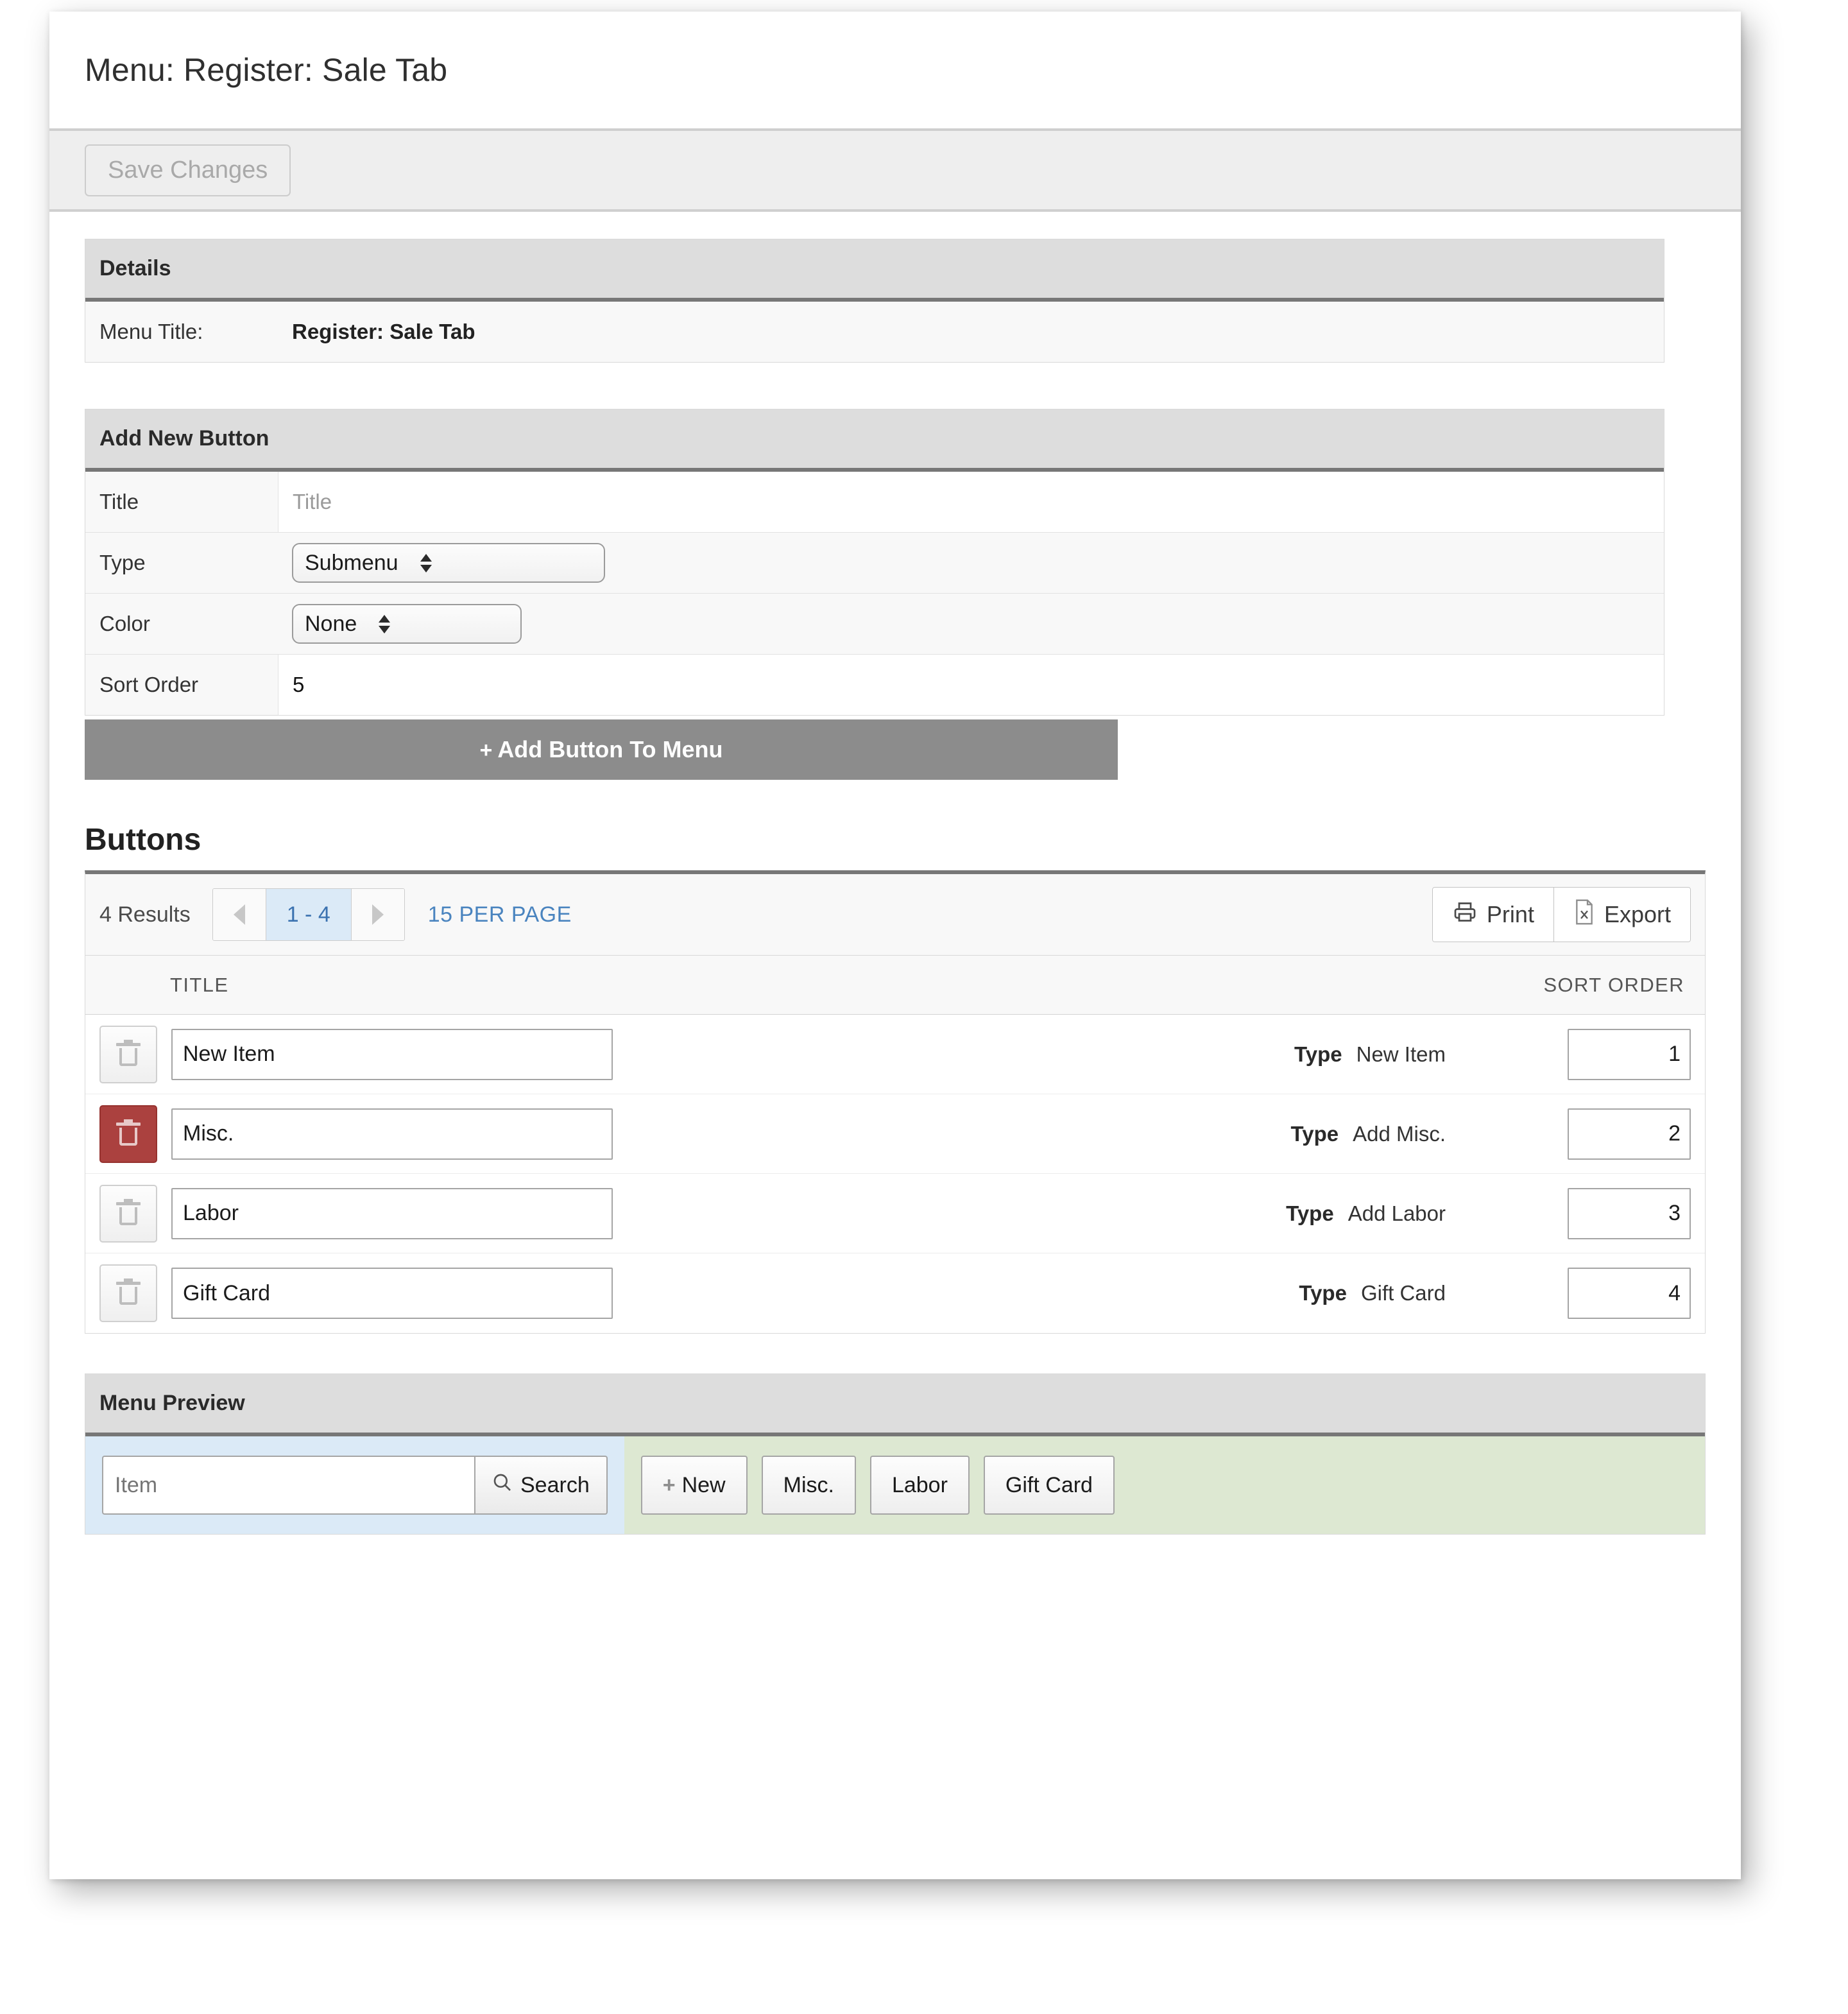  Describe the element at coordinates (895, 1213) in the screenshot. I see `table-row: Type Add Labor` at that location.